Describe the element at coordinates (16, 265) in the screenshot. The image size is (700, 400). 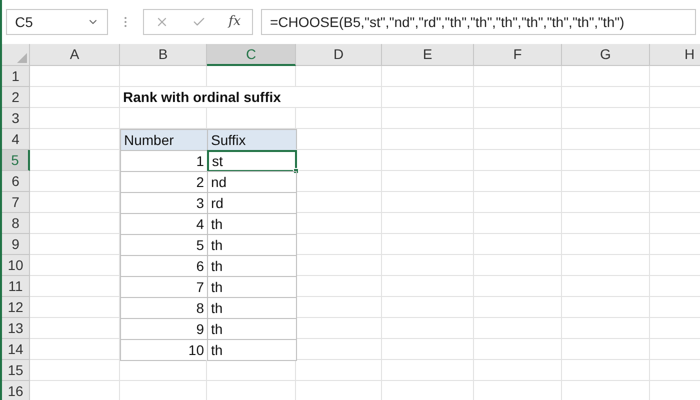
I see `row-header: 10` at that location.